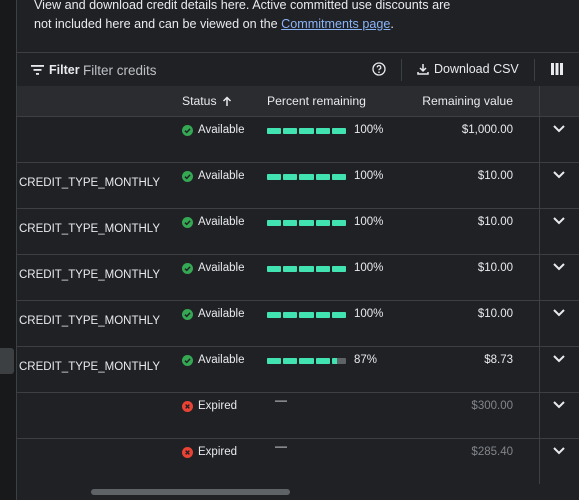  Describe the element at coordinates (498, 360) in the screenshot. I see `remaining-value-cell: $8.73` at that location.